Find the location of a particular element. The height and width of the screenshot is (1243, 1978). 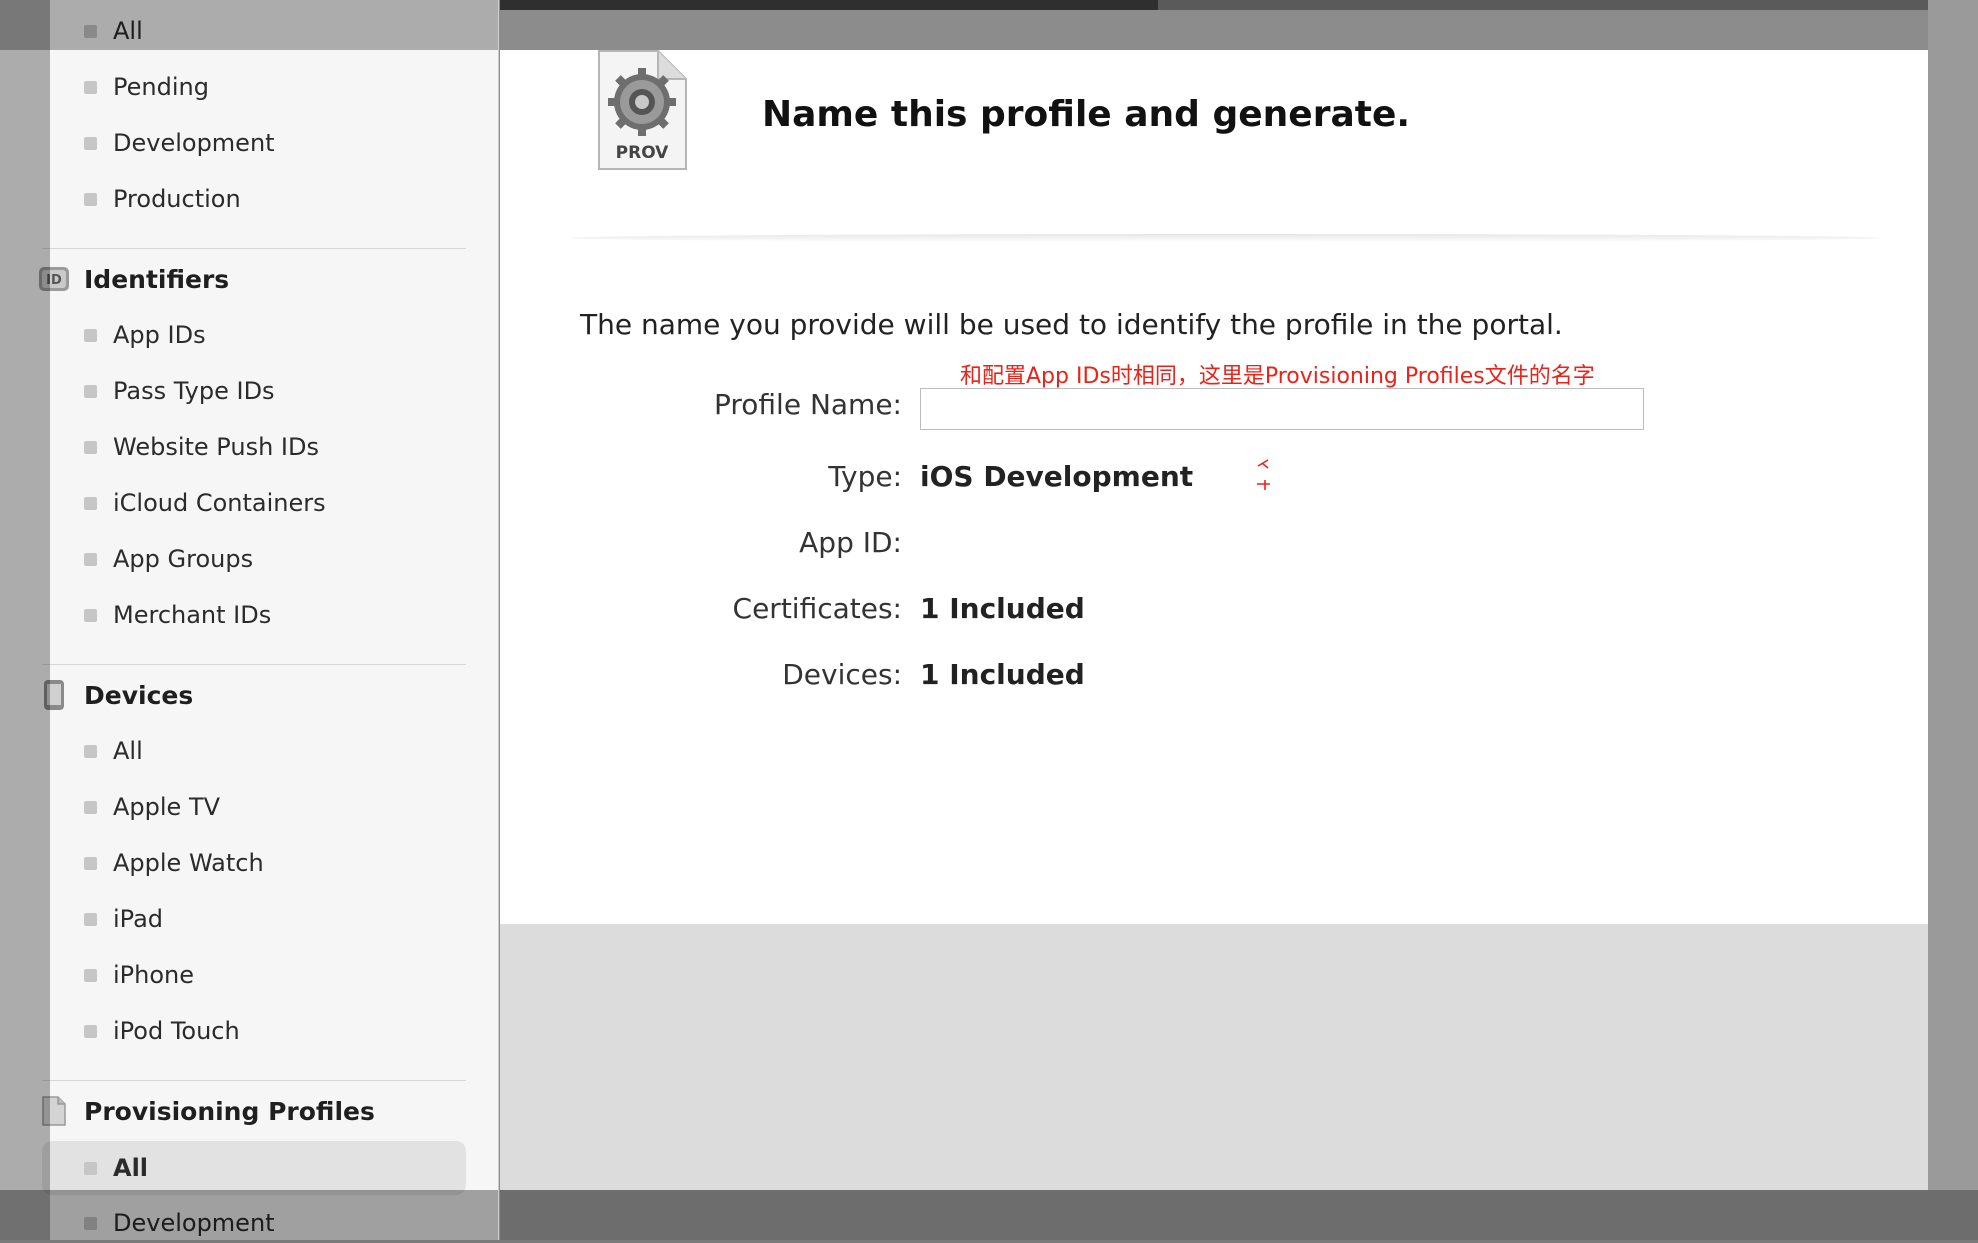

sidebar-section-devices: Devices is located at coordinates (115, 695).